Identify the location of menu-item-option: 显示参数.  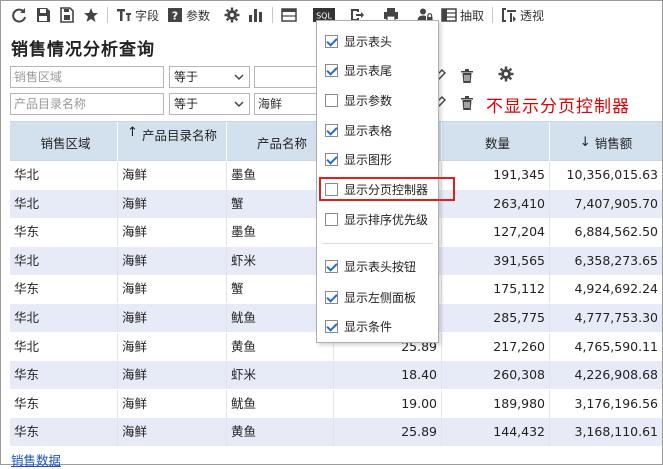
(377, 100).